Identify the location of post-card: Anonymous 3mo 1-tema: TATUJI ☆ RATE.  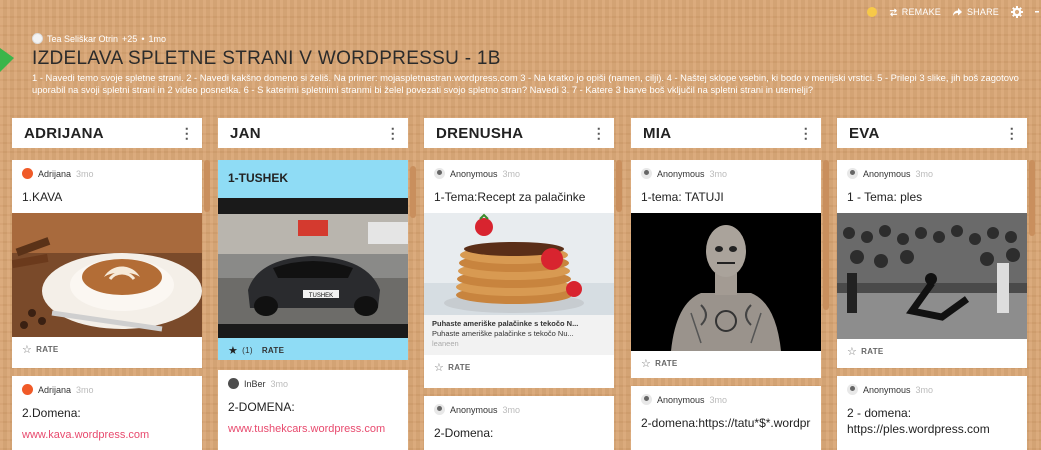
(726, 269).